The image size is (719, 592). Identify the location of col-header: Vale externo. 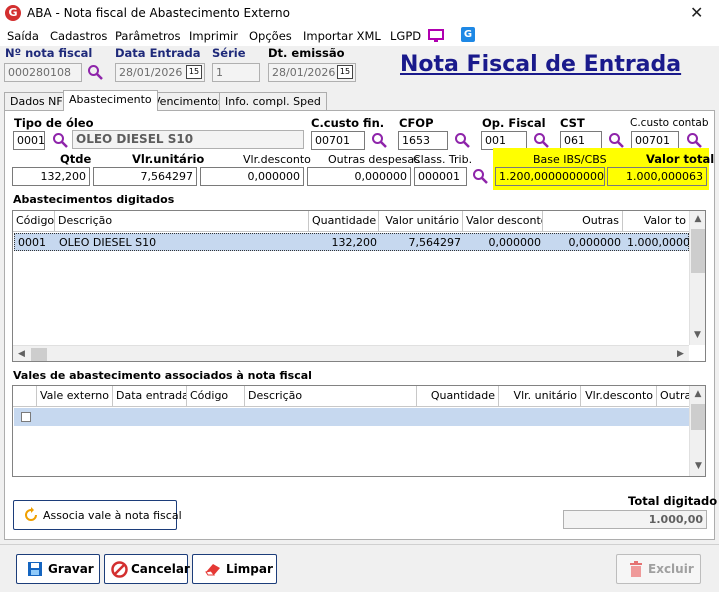
(75, 396).